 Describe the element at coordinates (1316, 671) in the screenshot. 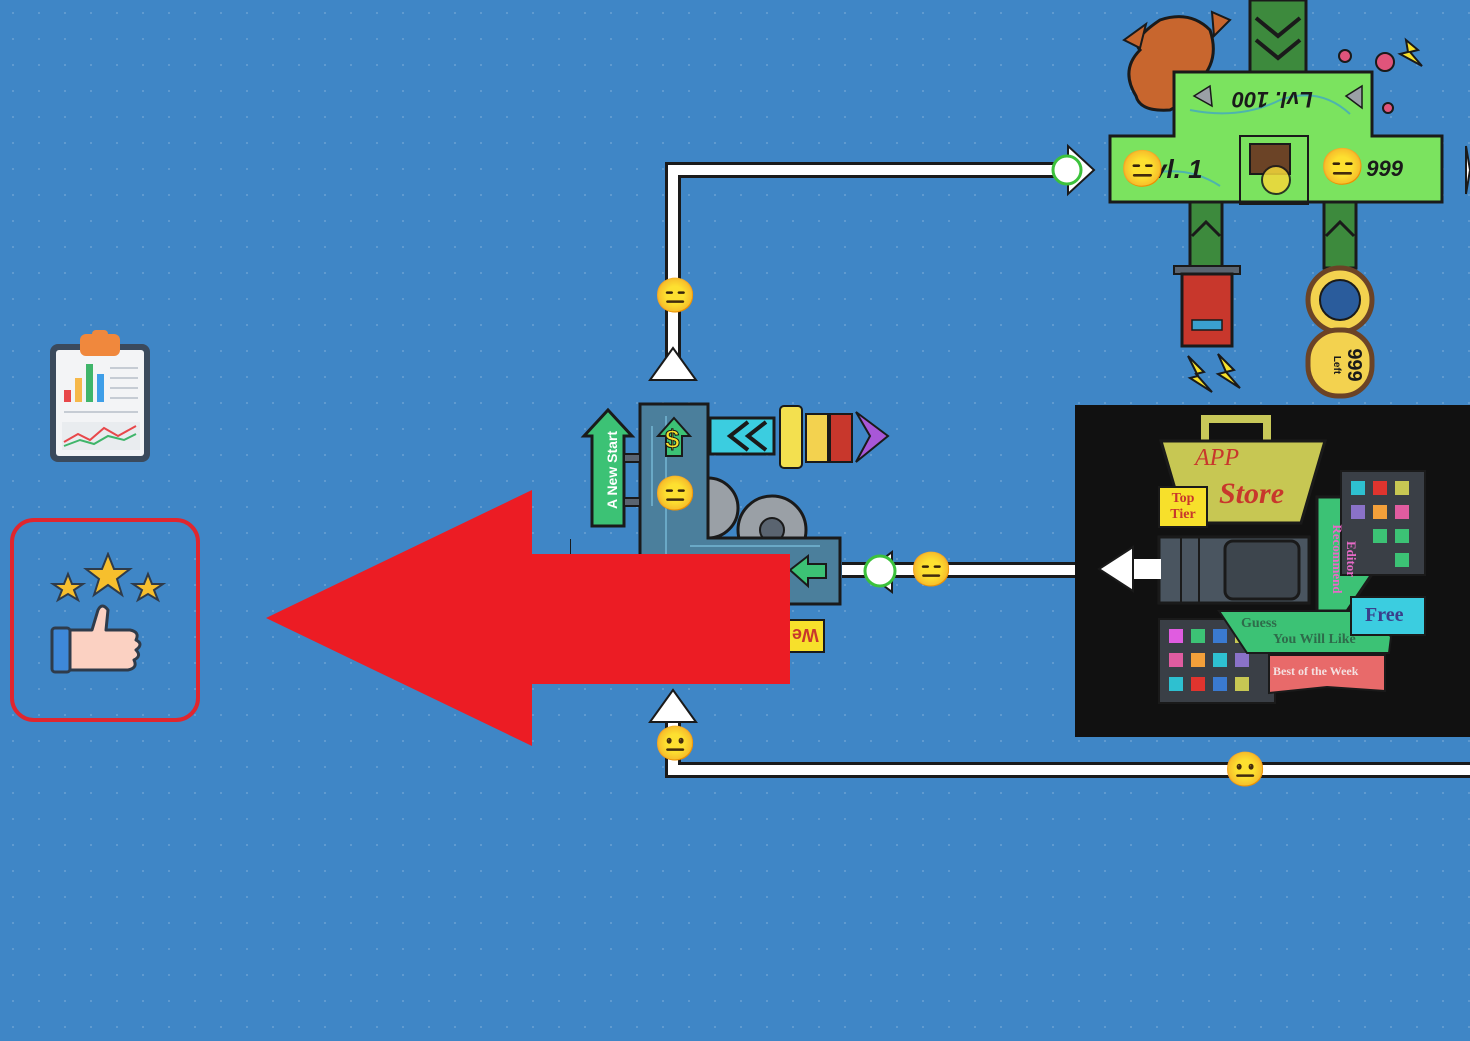

I see `best-week-label: Best of the Week` at that location.